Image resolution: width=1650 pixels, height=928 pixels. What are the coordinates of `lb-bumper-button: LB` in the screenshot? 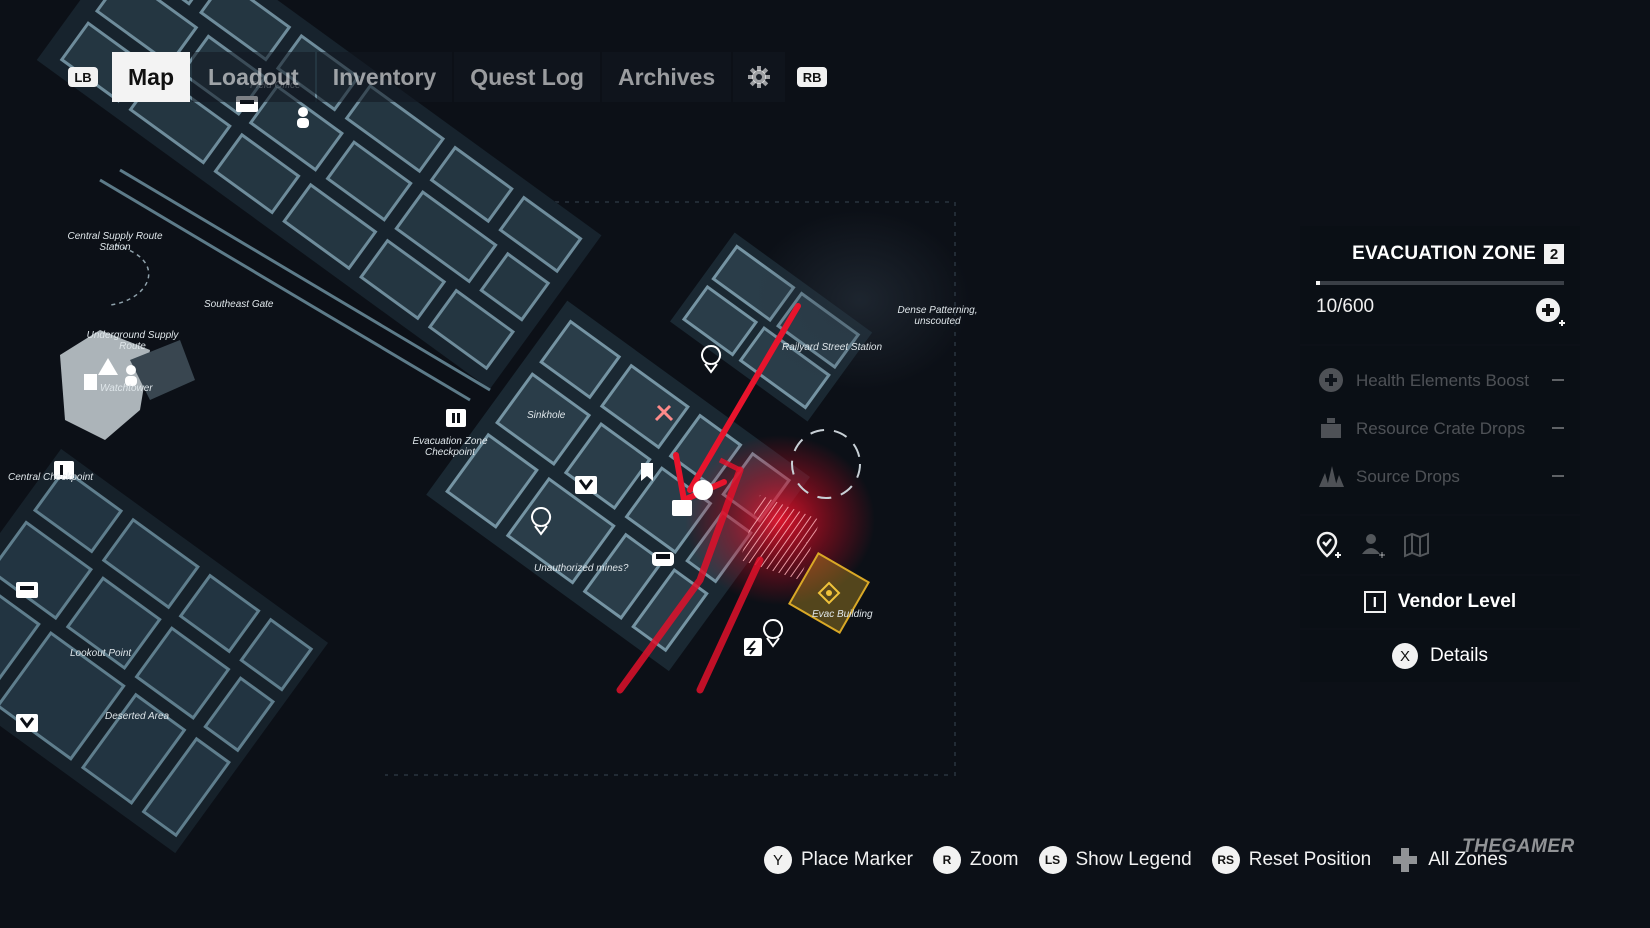 It's located at (83, 77).